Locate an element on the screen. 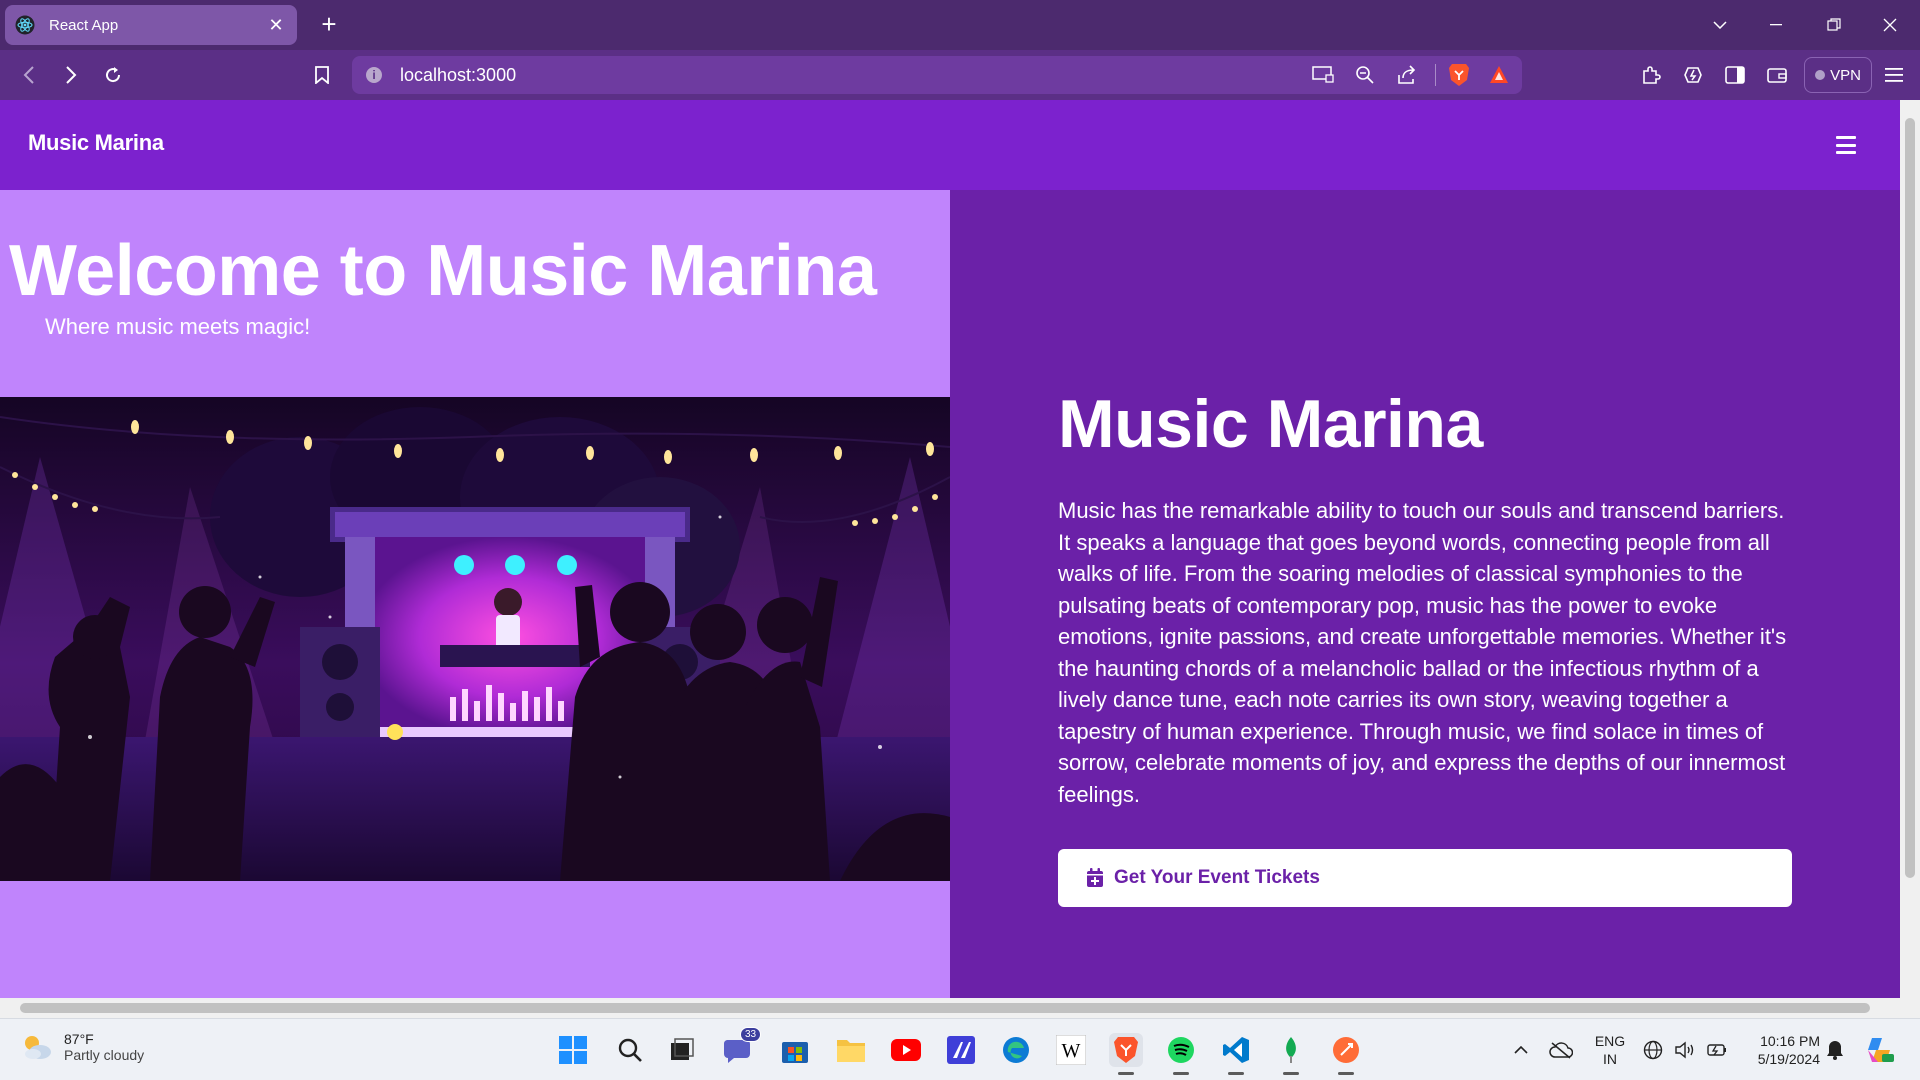 The width and height of the screenshot is (1920, 1080). battery-charging-icon is located at coordinates (1717, 1050).